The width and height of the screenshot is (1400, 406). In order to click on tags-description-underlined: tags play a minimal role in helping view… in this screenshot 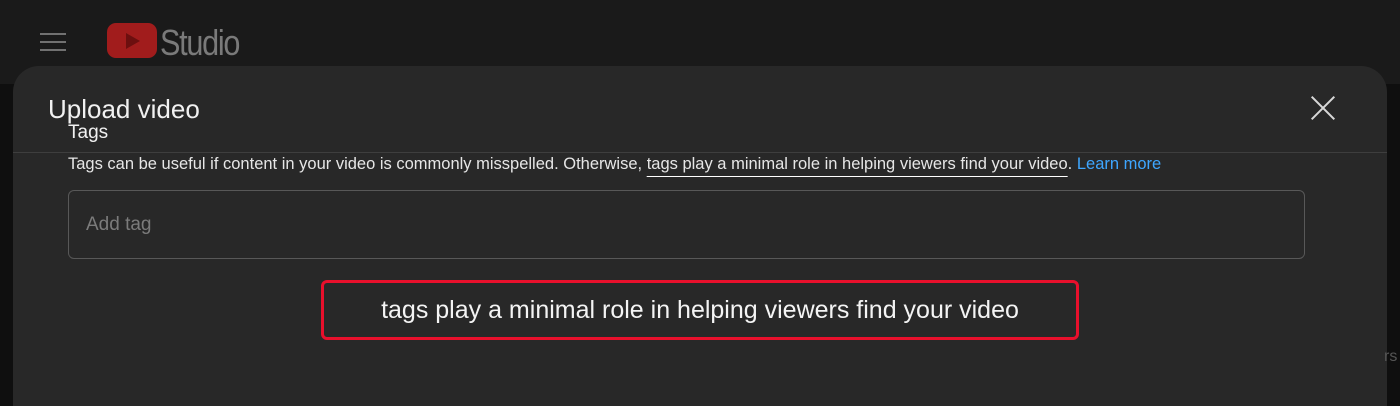, I will do `click(857, 164)`.